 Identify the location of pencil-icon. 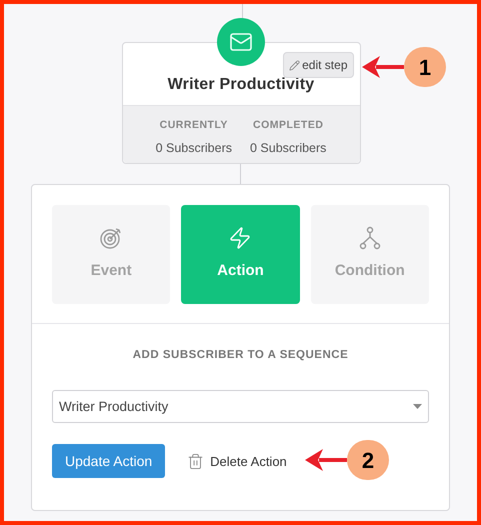
(294, 65).